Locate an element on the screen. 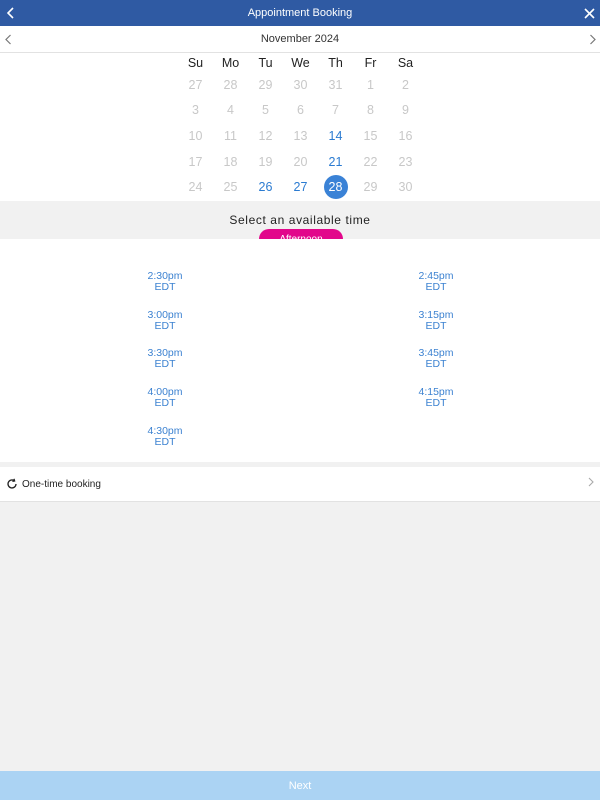 The height and width of the screenshot is (800, 600). month-label: November 2024 is located at coordinates (300, 39).